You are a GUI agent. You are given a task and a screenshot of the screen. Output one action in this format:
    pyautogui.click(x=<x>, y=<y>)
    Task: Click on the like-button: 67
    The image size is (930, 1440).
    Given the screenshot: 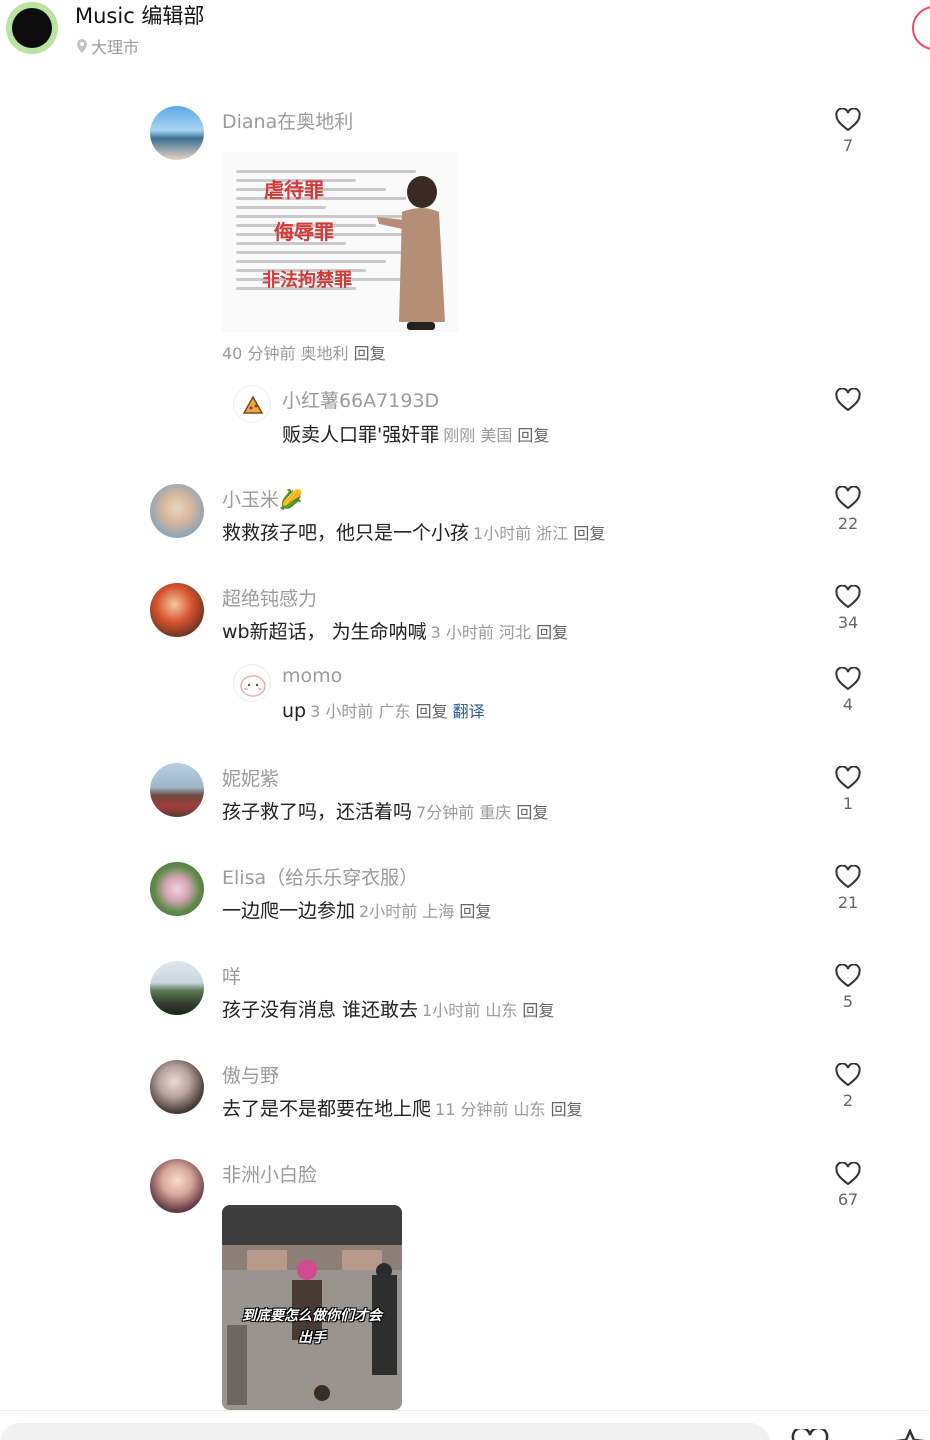 What is the action you would take?
    pyautogui.click(x=848, y=1185)
    